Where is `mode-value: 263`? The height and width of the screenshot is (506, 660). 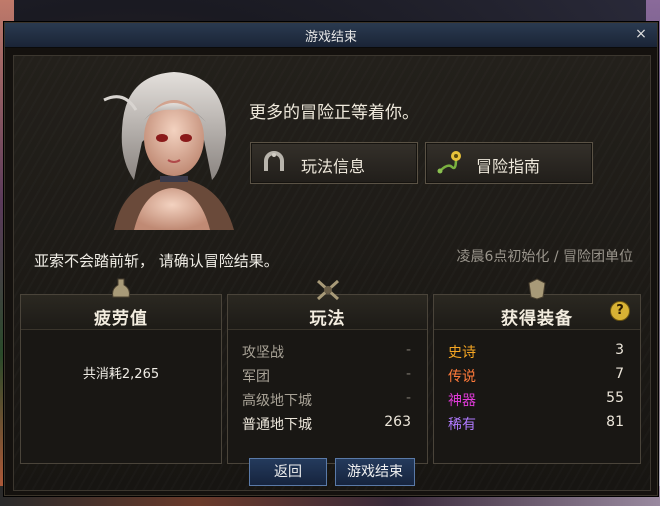
mode-value: 263 is located at coordinates (397, 422).